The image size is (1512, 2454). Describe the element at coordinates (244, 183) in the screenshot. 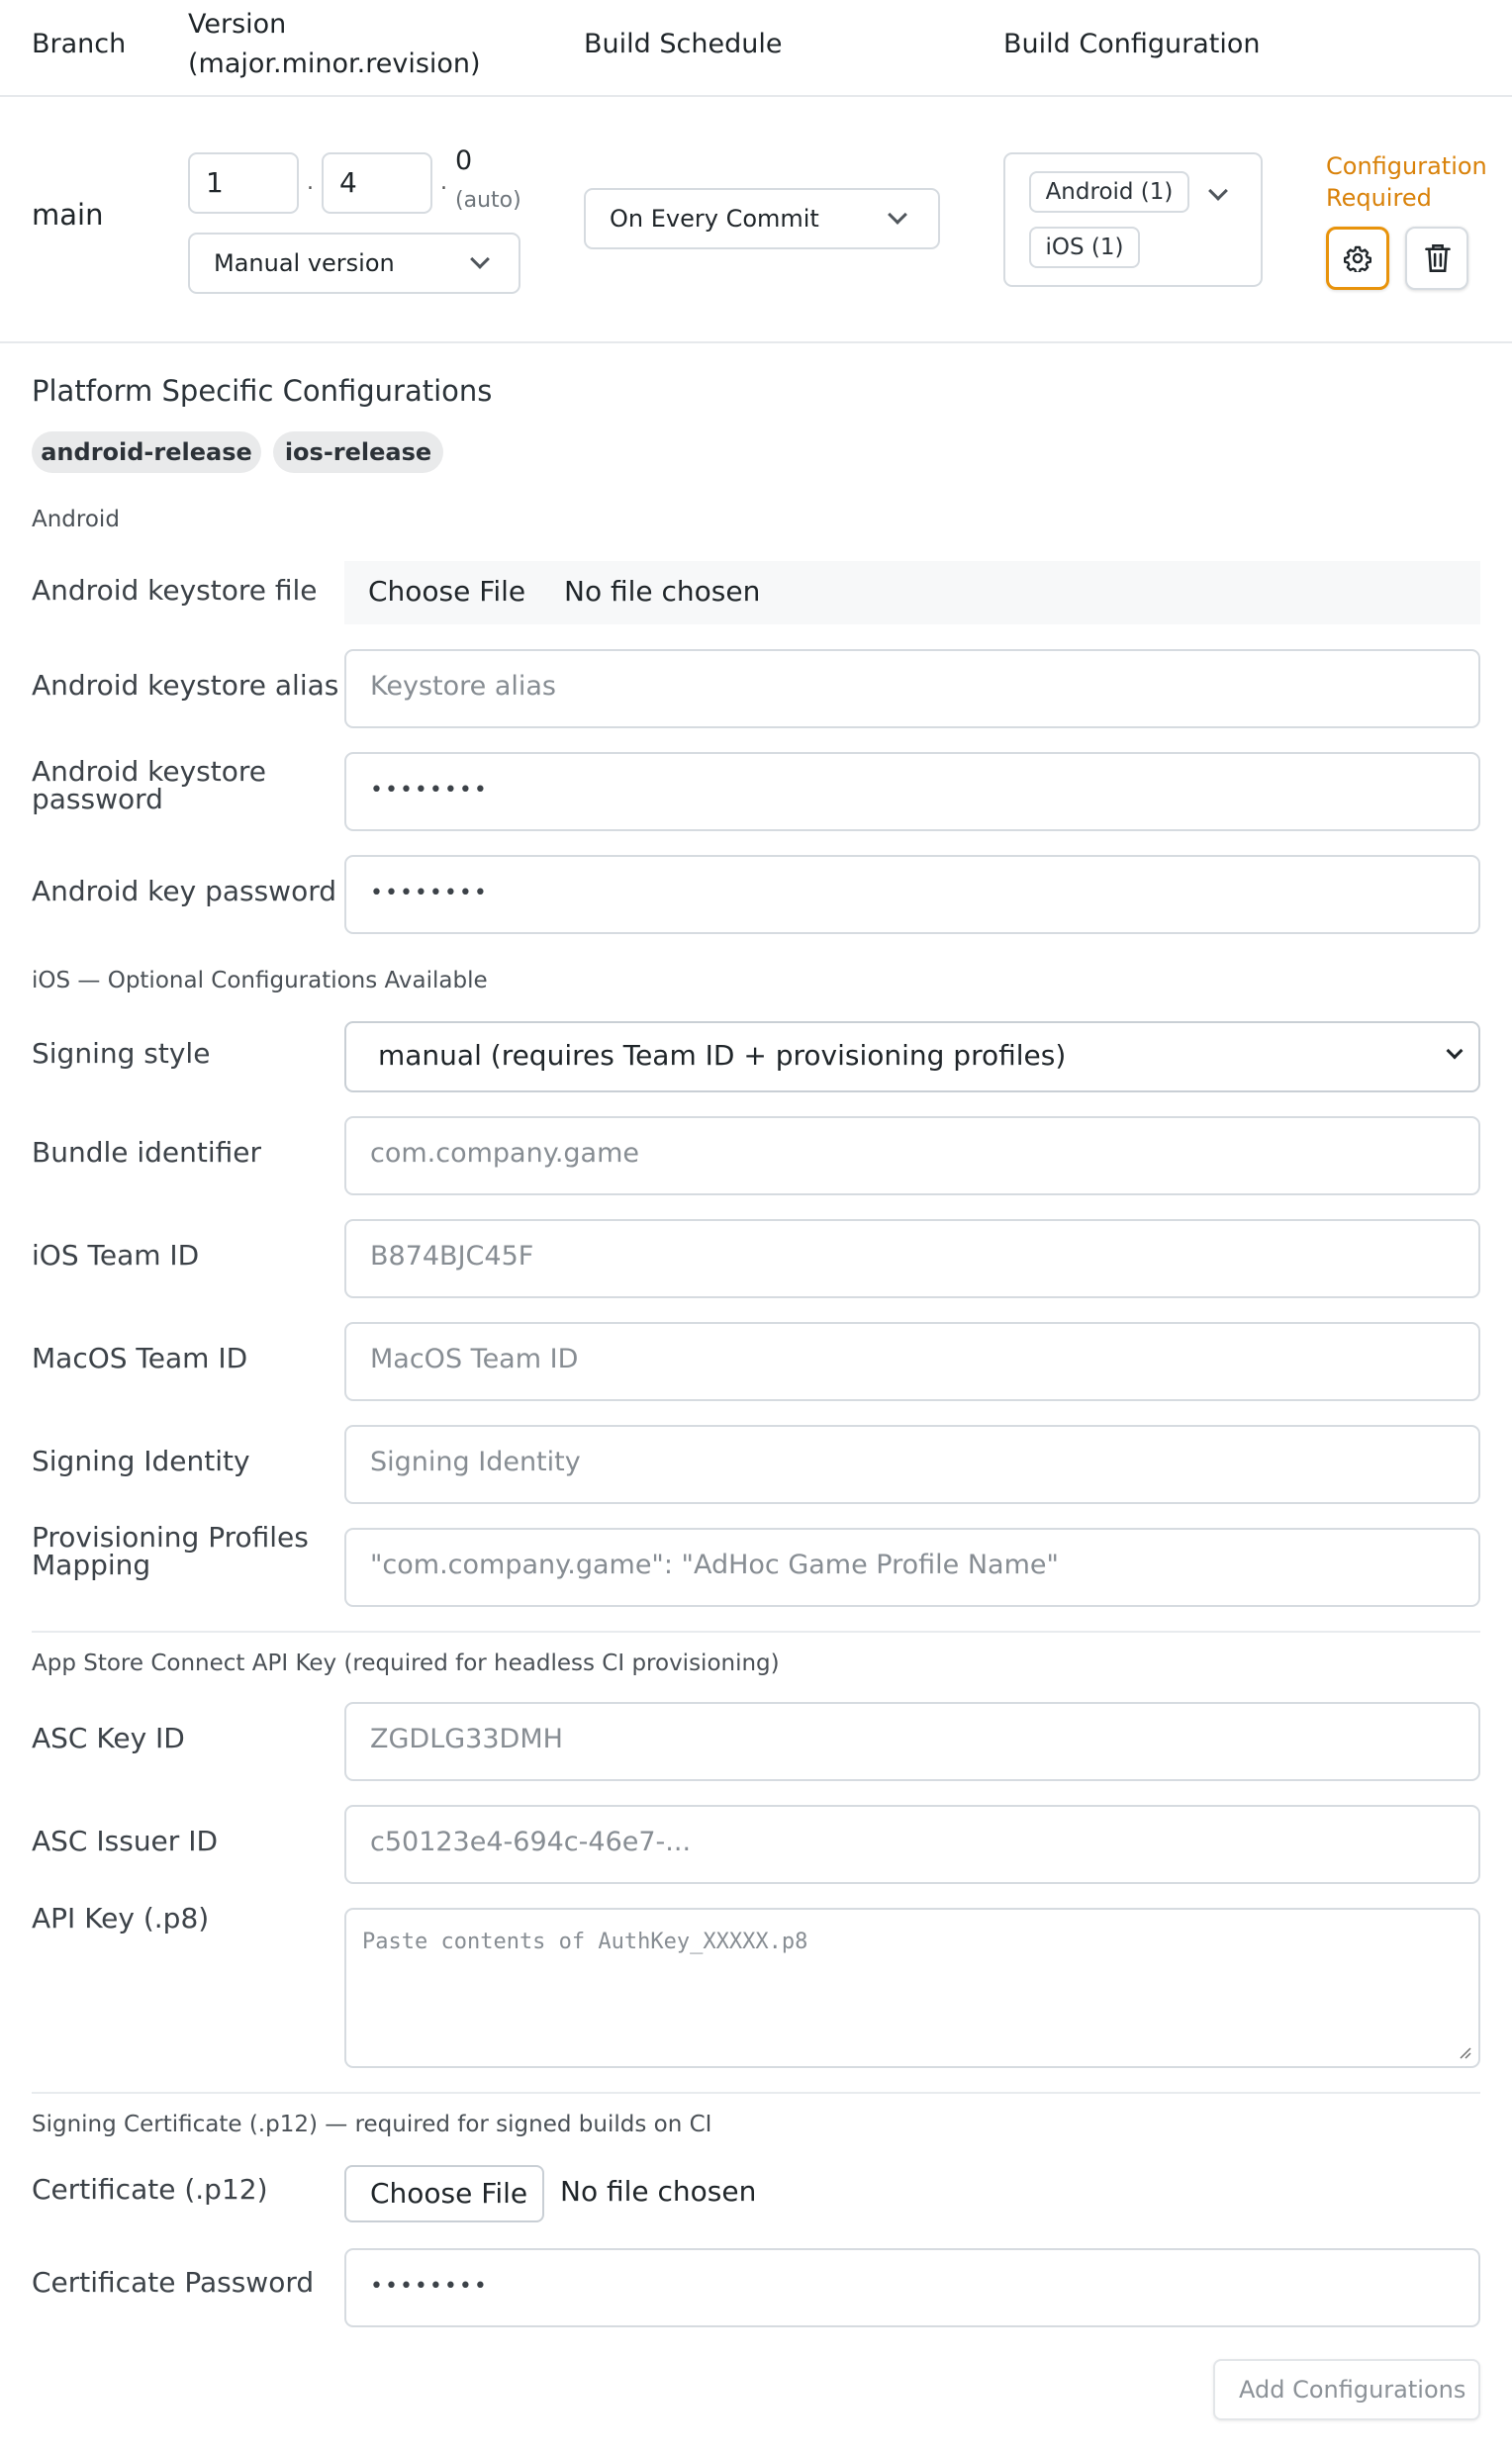

I see `version-major-input: 1` at that location.